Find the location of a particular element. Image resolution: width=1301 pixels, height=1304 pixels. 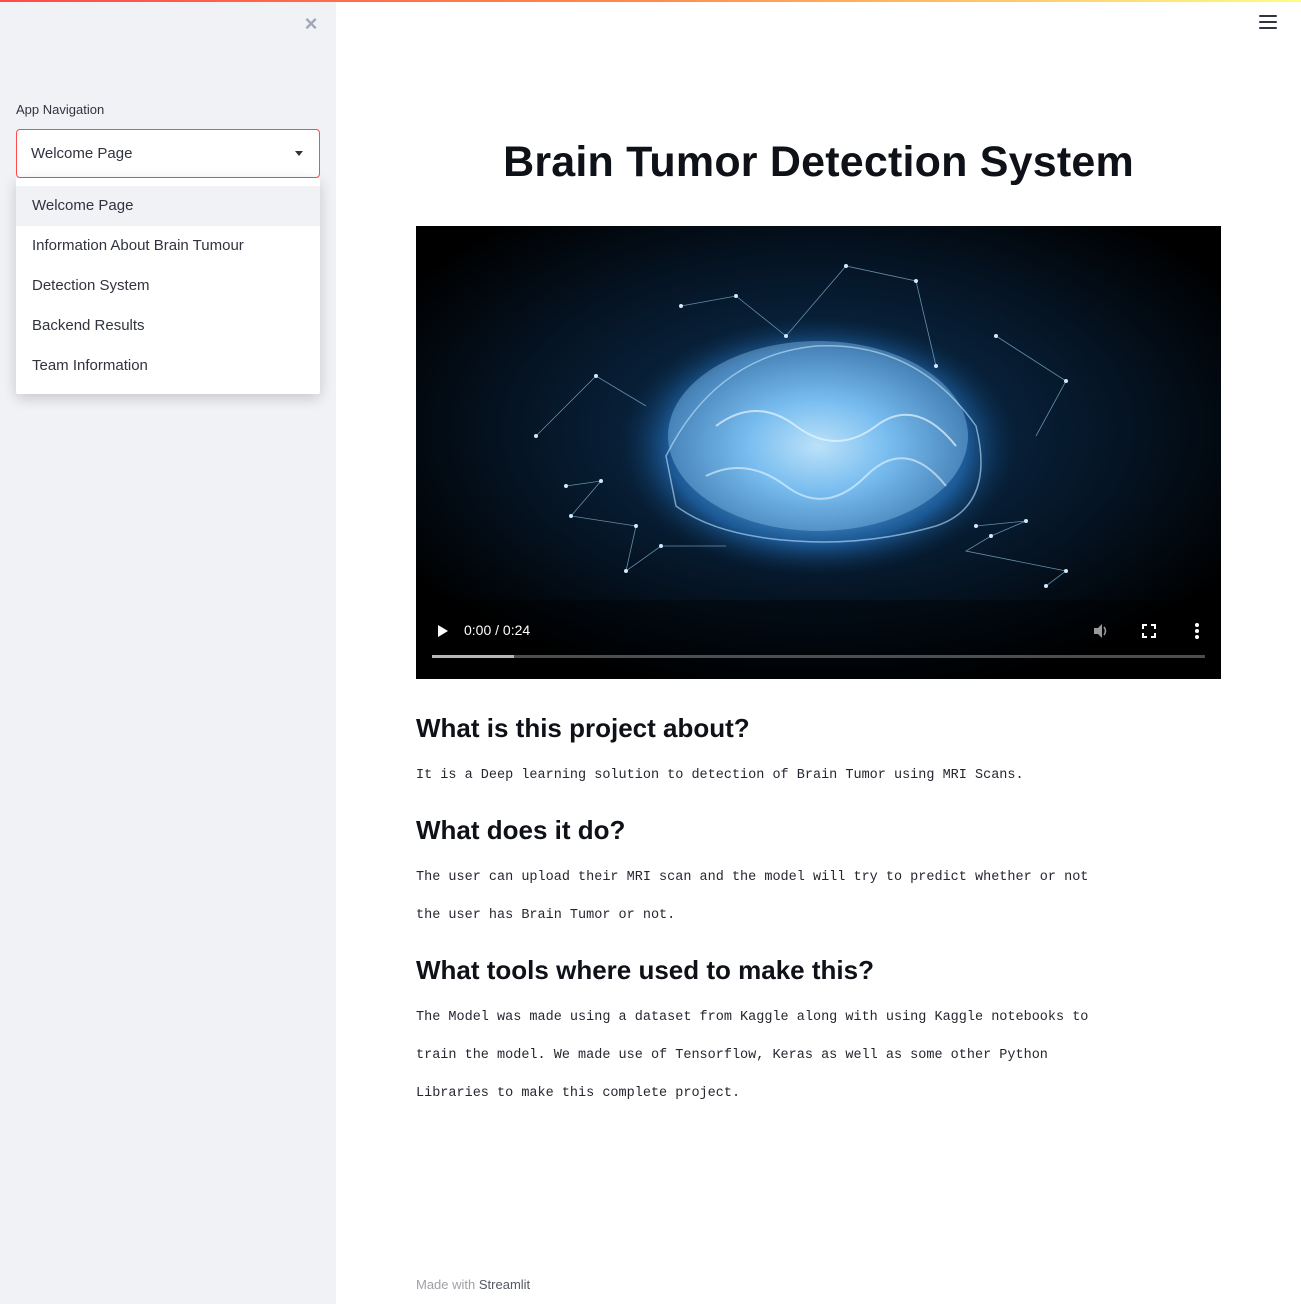

video-buffered-bar is located at coordinates (473, 656).